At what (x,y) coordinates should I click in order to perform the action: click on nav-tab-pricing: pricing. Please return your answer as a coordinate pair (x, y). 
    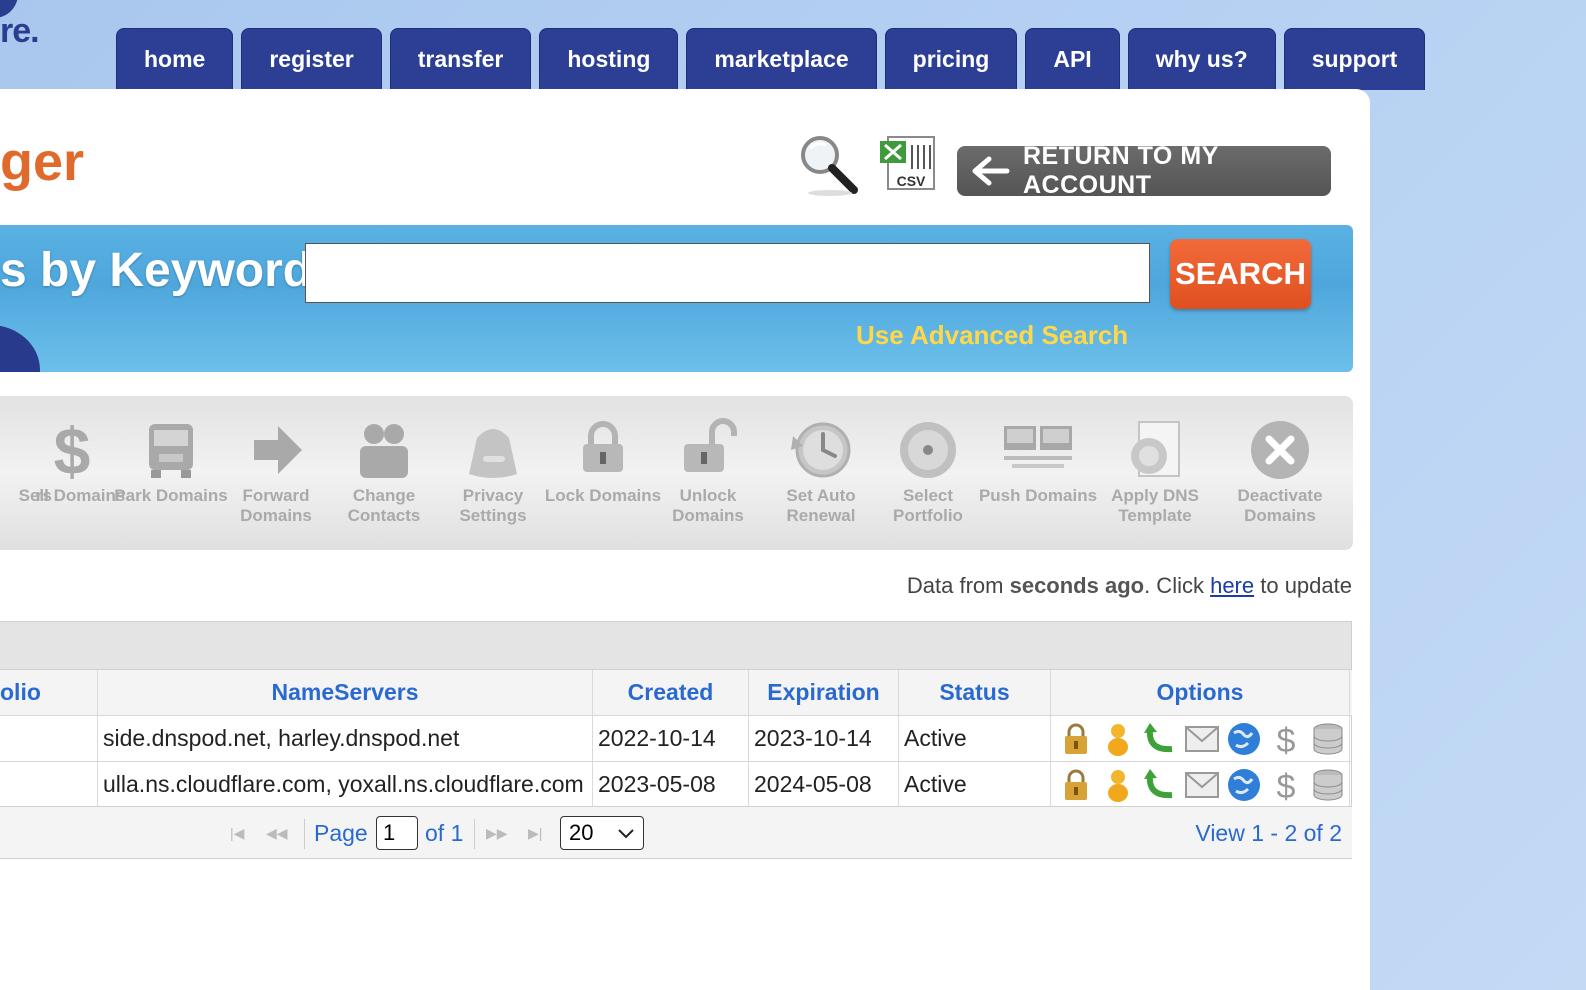
    Looking at the image, I should click on (951, 59).